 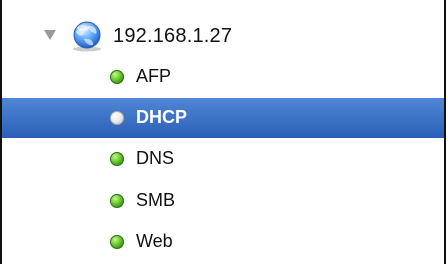 What do you see at coordinates (223, 242) in the screenshot?
I see `service-row-web: Web` at bounding box center [223, 242].